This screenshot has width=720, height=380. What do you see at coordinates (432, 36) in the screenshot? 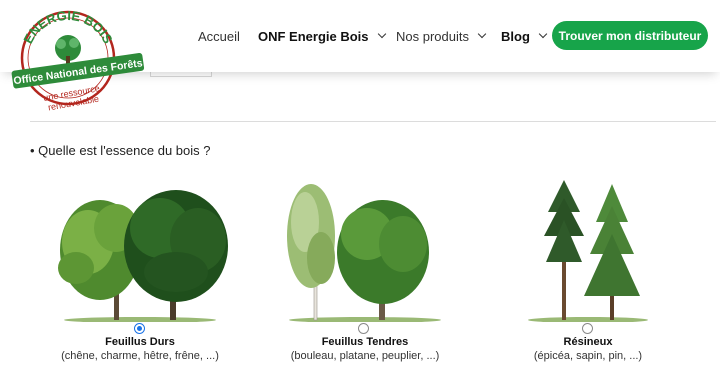
I see `nav-label: Nos produits` at bounding box center [432, 36].